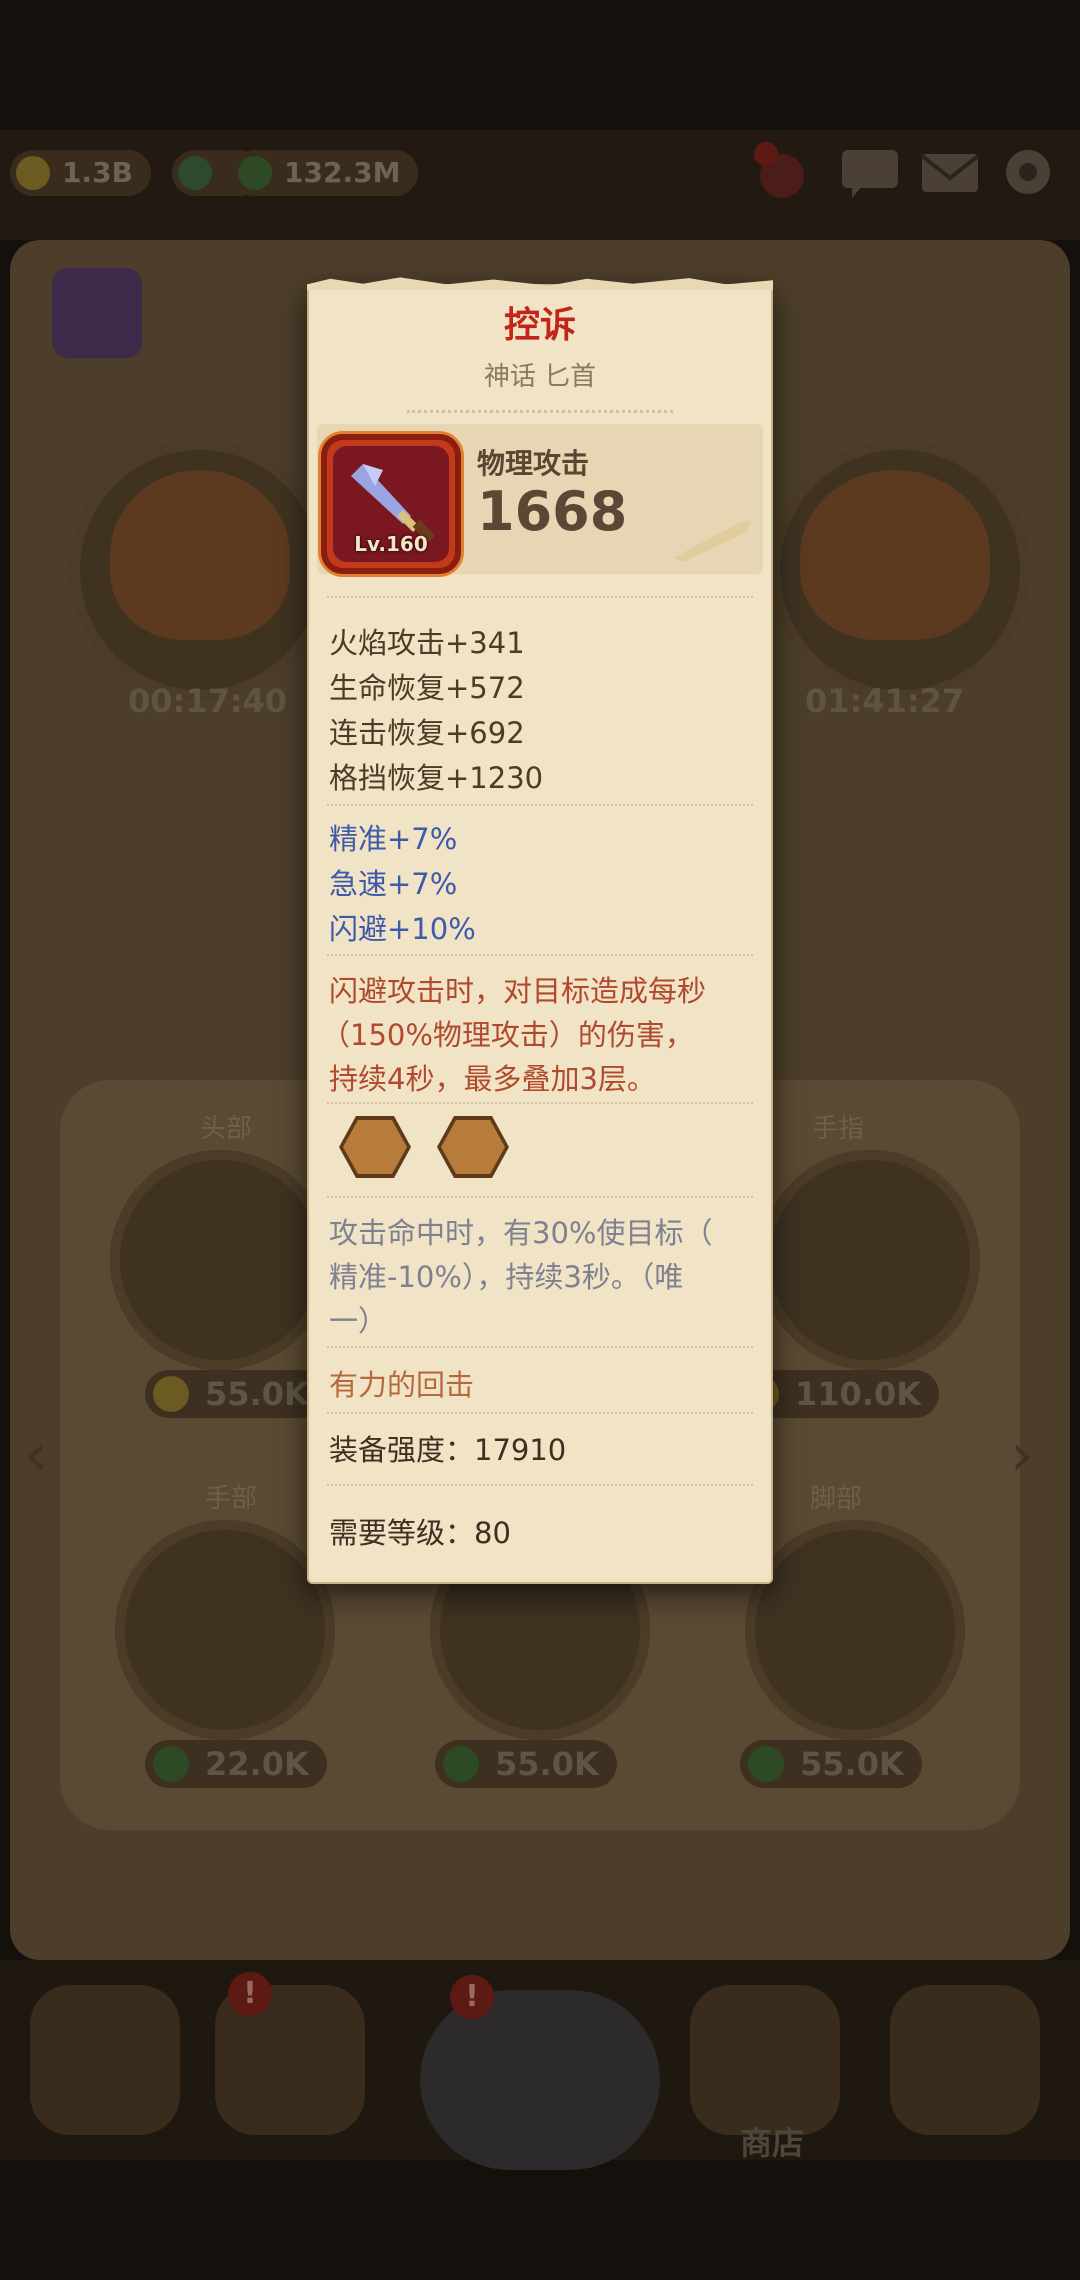 The image size is (1080, 2280). I want to click on gear-slot-head, so click(220, 1260).